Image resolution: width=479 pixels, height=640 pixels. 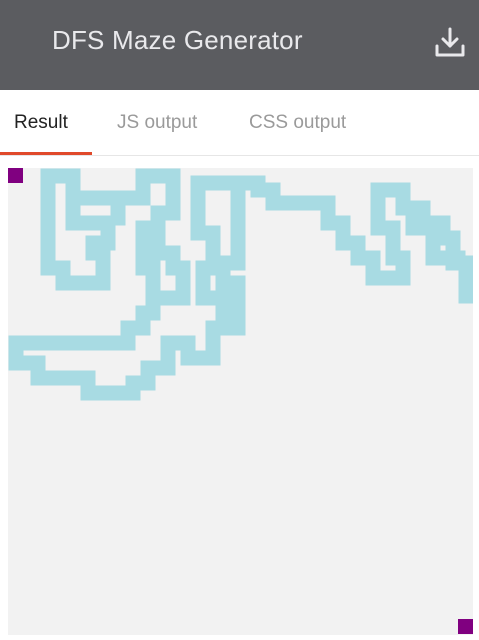 I want to click on maze-end-marker, so click(x=465, y=626).